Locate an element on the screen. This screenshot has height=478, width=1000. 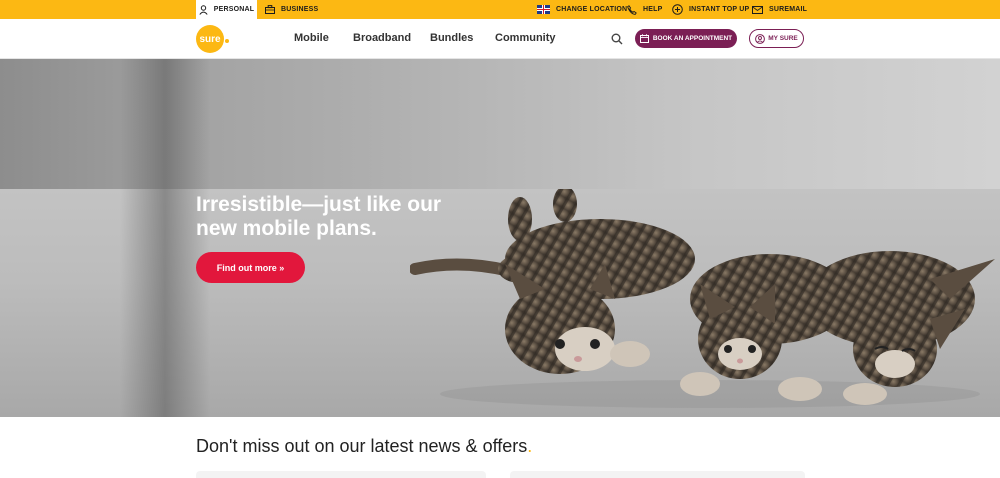
mail-icon is located at coordinates (757, 9).